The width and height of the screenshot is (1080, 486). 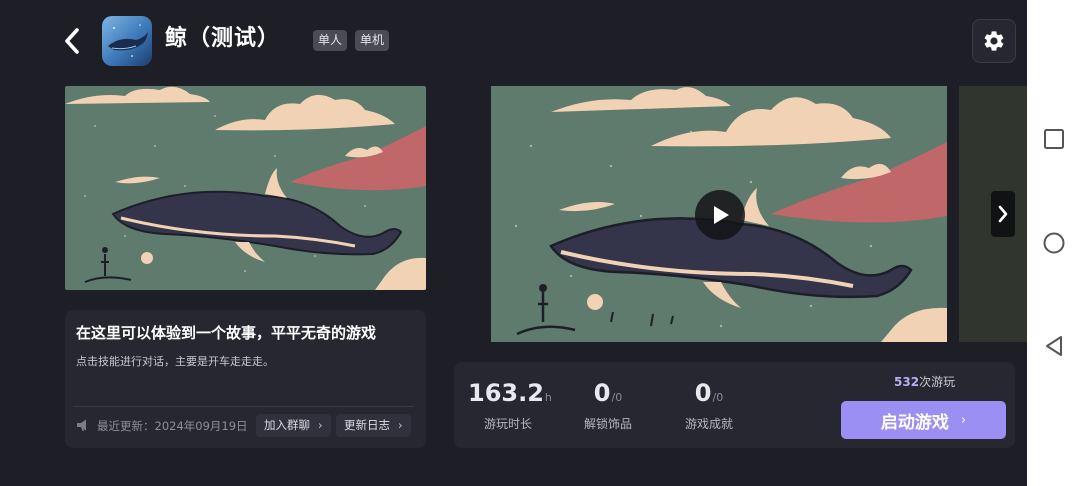 I want to click on play-icon, so click(x=721, y=215).